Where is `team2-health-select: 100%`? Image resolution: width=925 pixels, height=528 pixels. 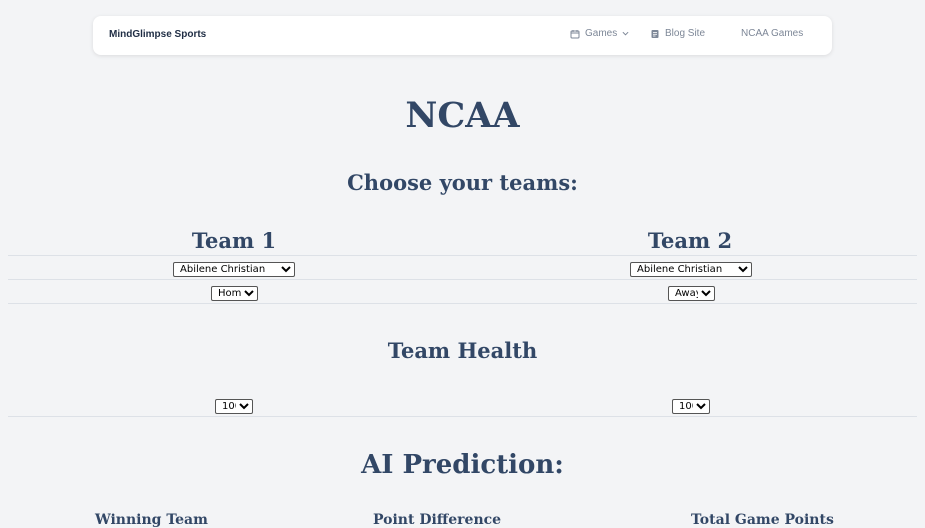 team2-health-select: 100% is located at coordinates (691, 406).